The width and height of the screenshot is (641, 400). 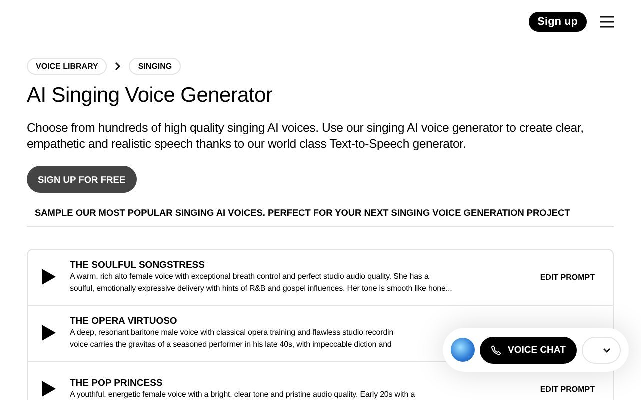 What do you see at coordinates (607, 22) in the screenshot?
I see `menu-icon` at bounding box center [607, 22].